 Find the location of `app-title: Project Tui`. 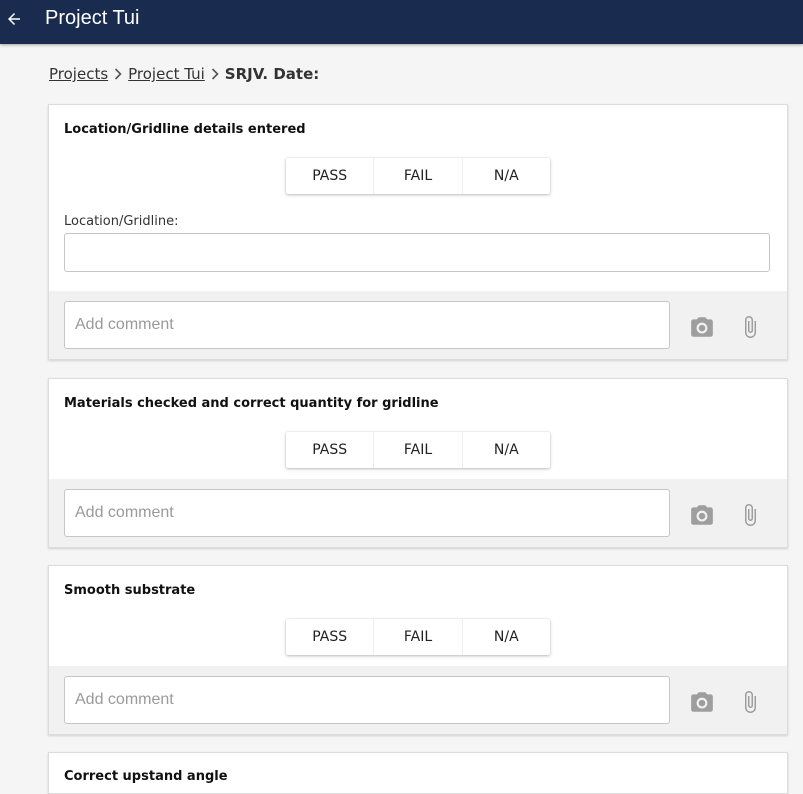

app-title: Project Tui is located at coordinates (92, 18).